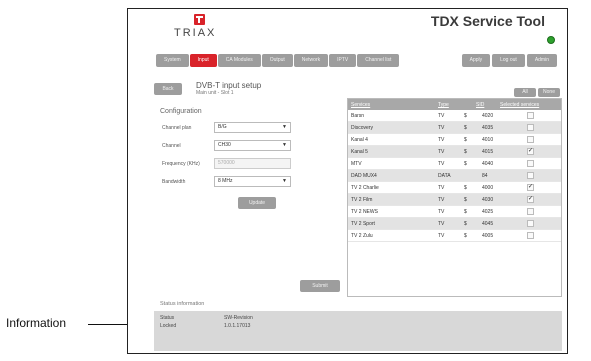 Image resolution: width=591 pixels, height=361 pixels. What do you see at coordinates (363, 224) in the screenshot?
I see `service-name: TV 2 Sport` at bounding box center [363, 224].